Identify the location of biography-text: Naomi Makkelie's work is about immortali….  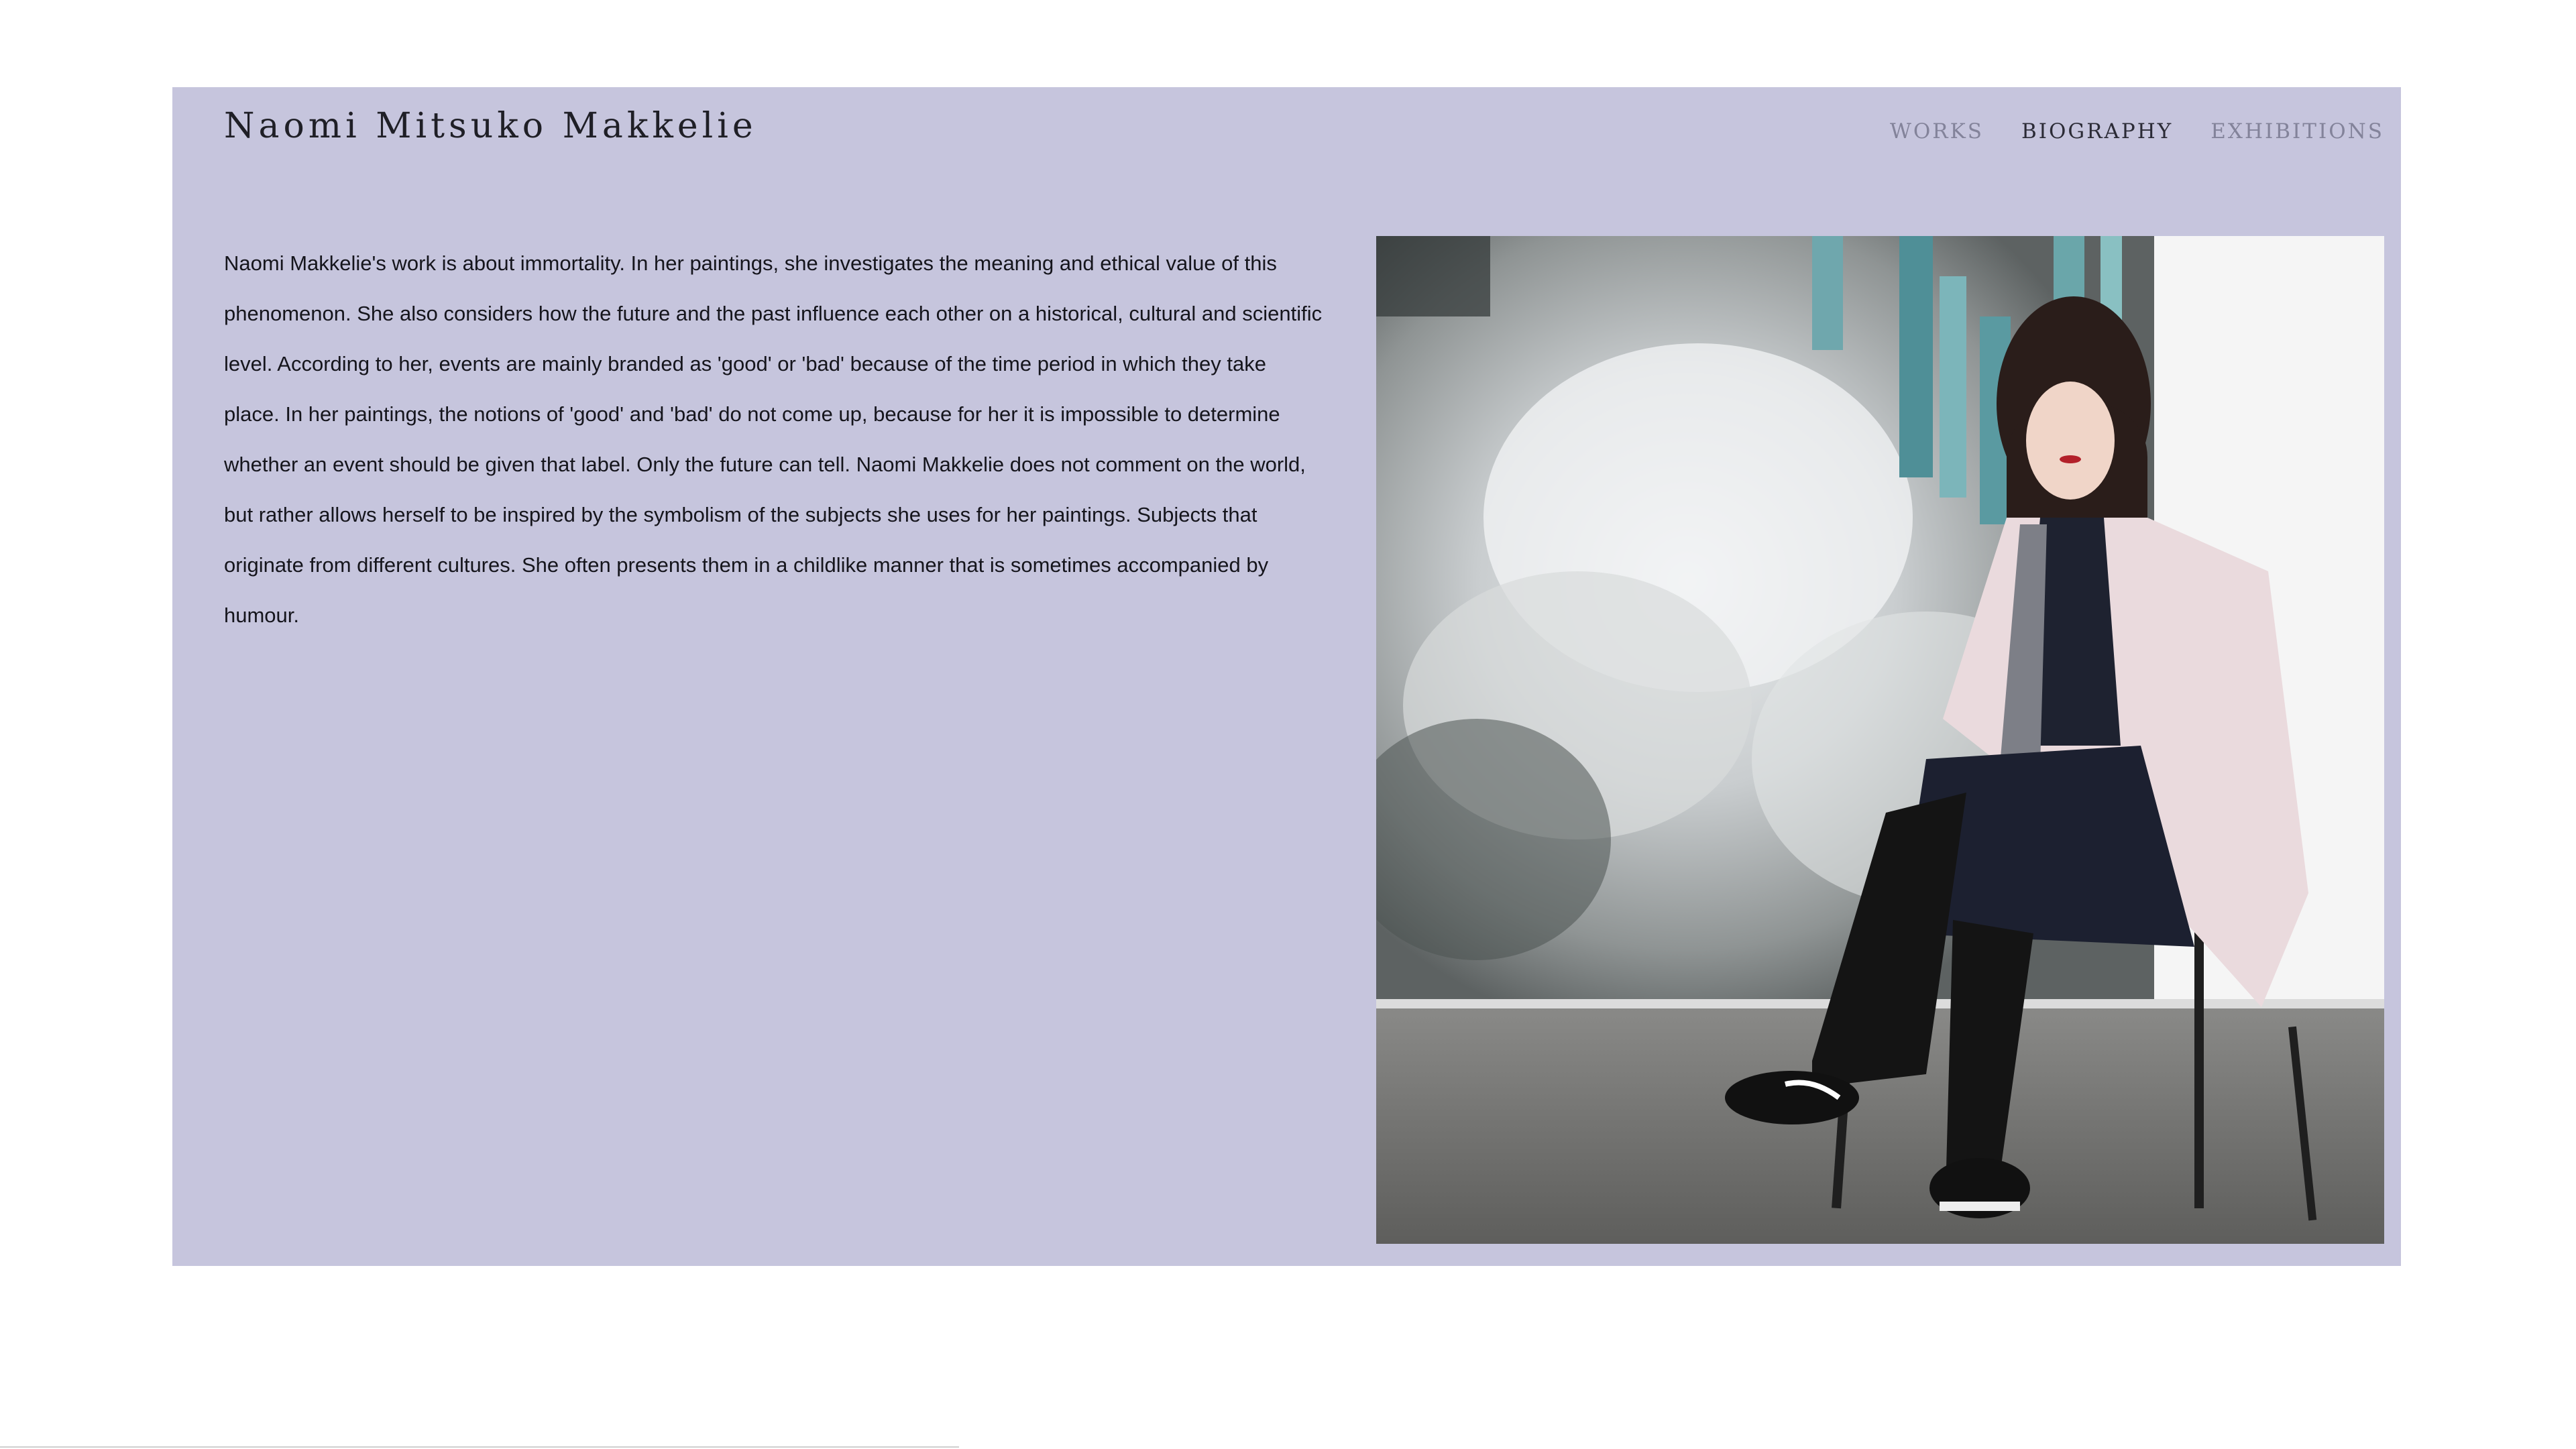
(773, 439).